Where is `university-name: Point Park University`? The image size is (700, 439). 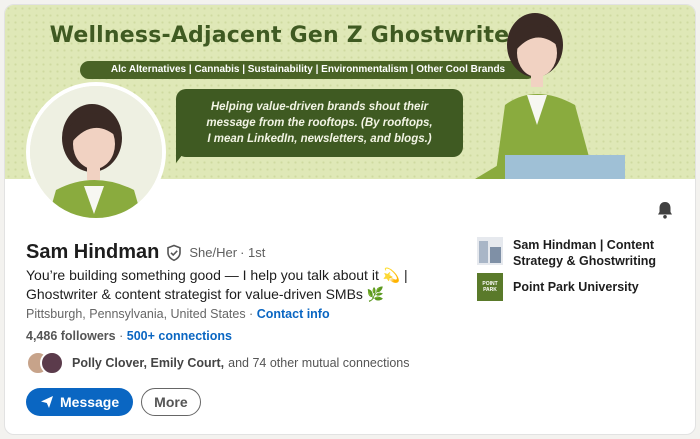
university-name: Point Park University is located at coordinates (576, 287).